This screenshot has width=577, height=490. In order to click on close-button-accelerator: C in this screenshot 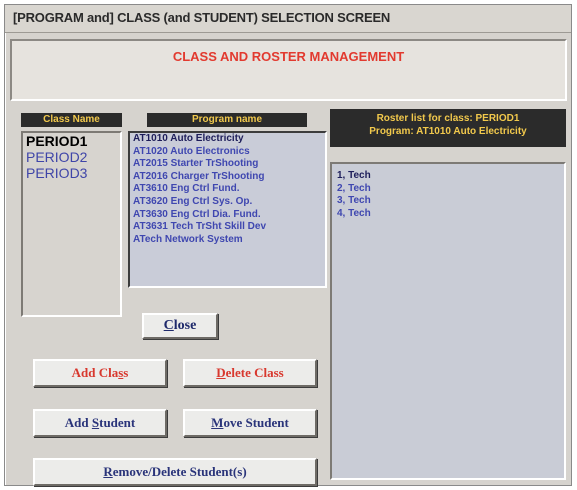, I will do `click(168, 325)`.